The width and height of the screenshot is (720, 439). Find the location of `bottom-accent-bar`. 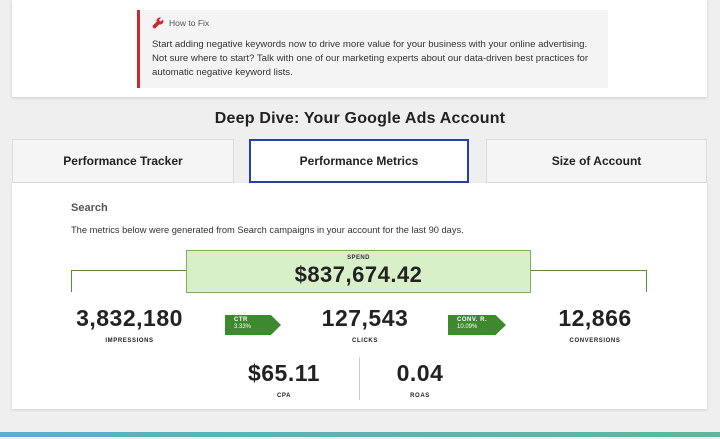

bottom-accent-bar is located at coordinates (360, 434).